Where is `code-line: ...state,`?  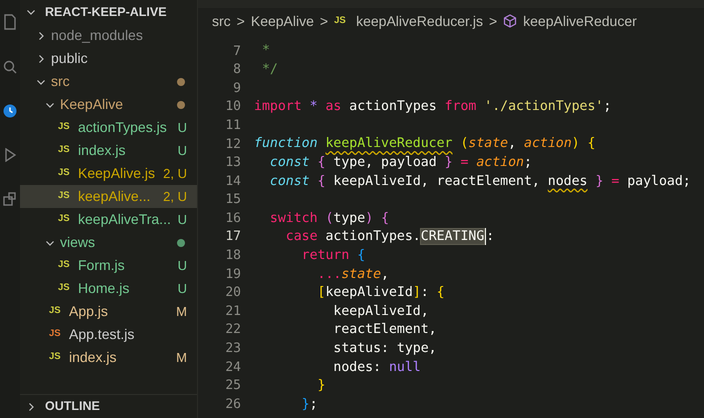
code-line: ...state, is located at coordinates (352, 275).